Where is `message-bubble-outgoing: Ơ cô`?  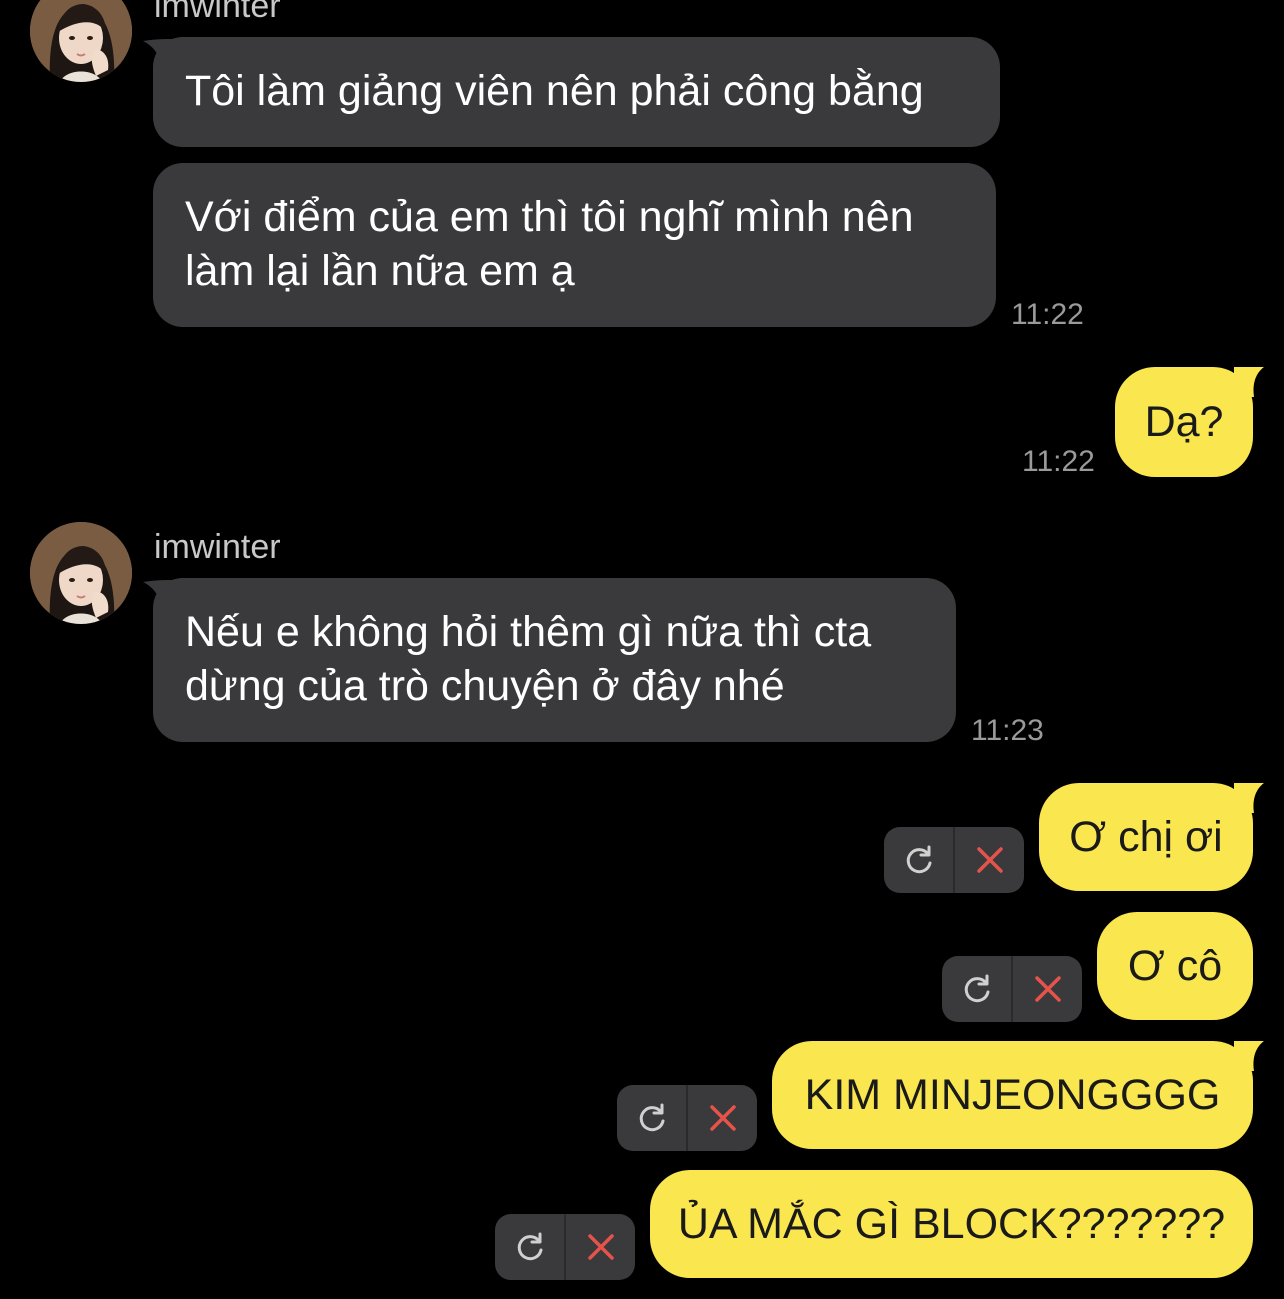 message-bubble-outgoing: Ơ cô is located at coordinates (1175, 966).